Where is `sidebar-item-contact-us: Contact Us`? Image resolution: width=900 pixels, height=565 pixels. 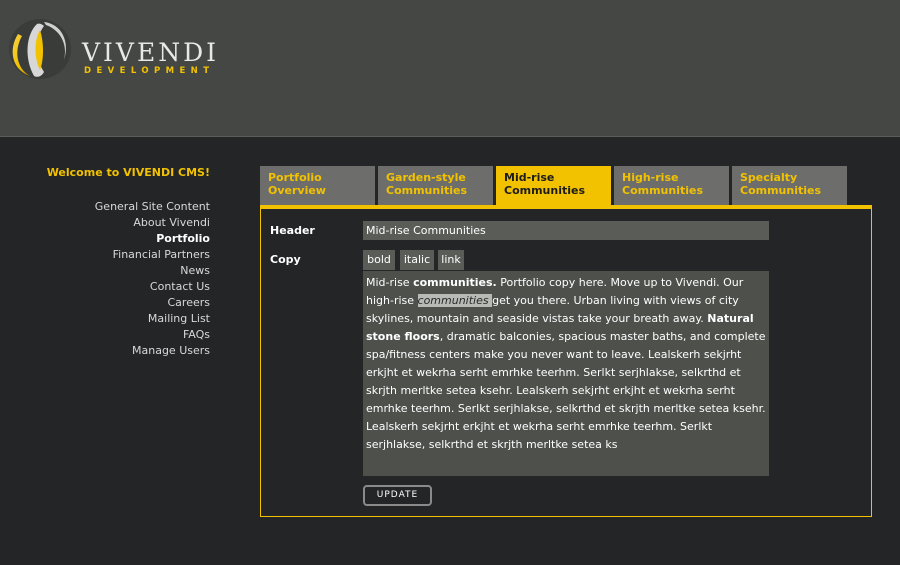 sidebar-item-contact-us: Contact Us is located at coordinates (115, 287).